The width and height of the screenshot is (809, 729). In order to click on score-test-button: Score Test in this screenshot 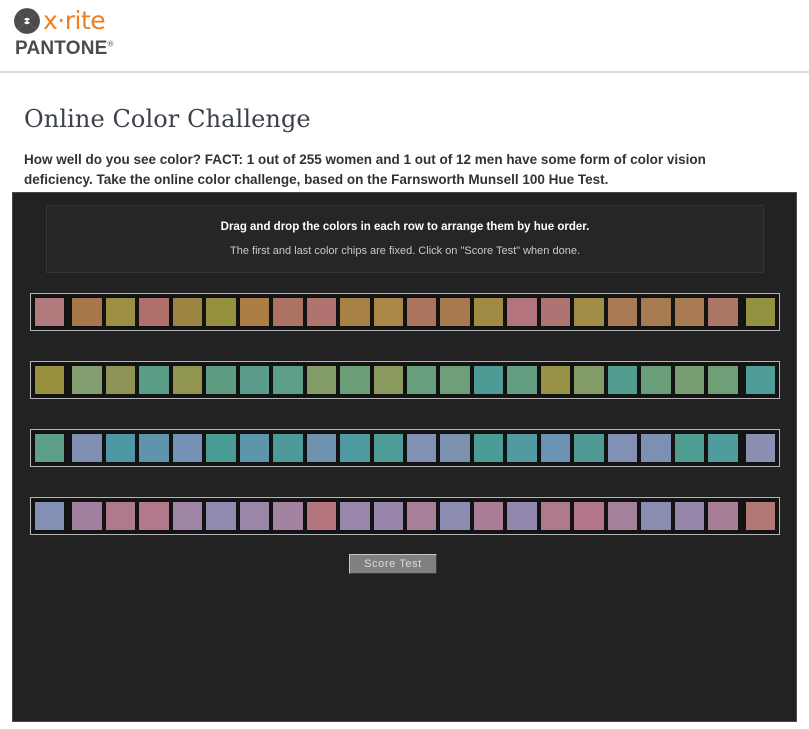, I will do `click(393, 564)`.